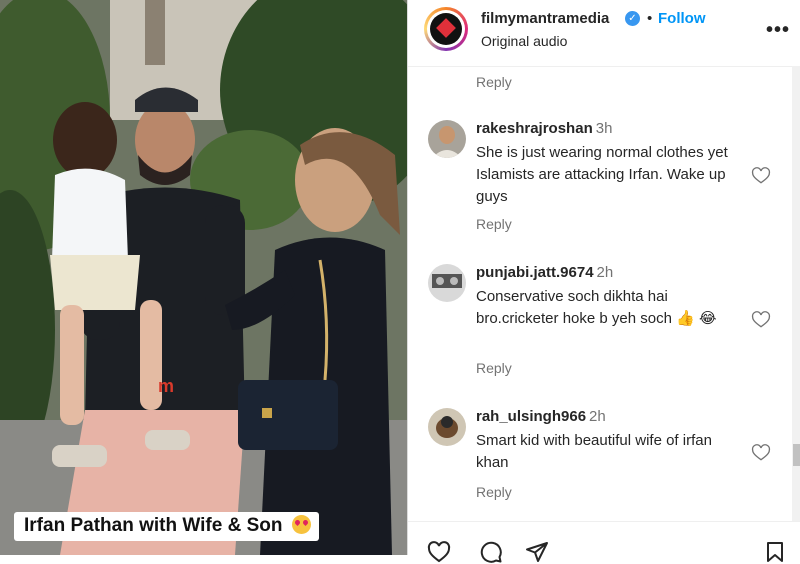  I want to click on like-icon, so click(439, 552).